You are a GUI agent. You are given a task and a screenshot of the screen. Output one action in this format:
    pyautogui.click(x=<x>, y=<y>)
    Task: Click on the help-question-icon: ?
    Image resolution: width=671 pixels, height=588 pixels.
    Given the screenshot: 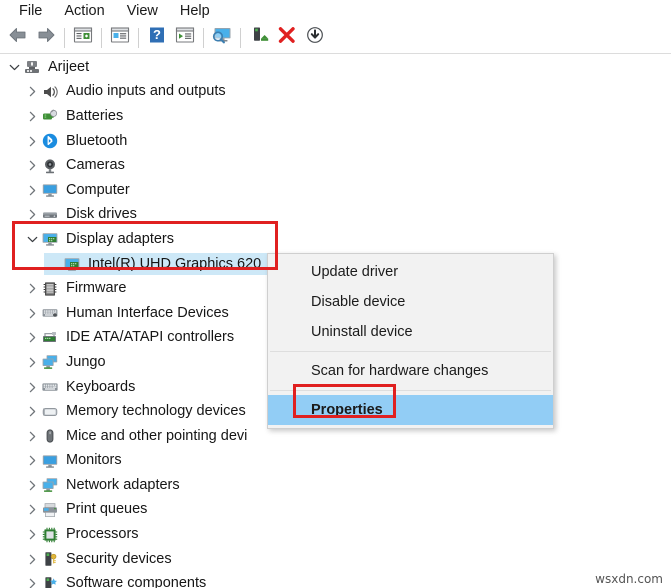 What is the action you would take?
    pyautogui.click(x=157, y=37)
    